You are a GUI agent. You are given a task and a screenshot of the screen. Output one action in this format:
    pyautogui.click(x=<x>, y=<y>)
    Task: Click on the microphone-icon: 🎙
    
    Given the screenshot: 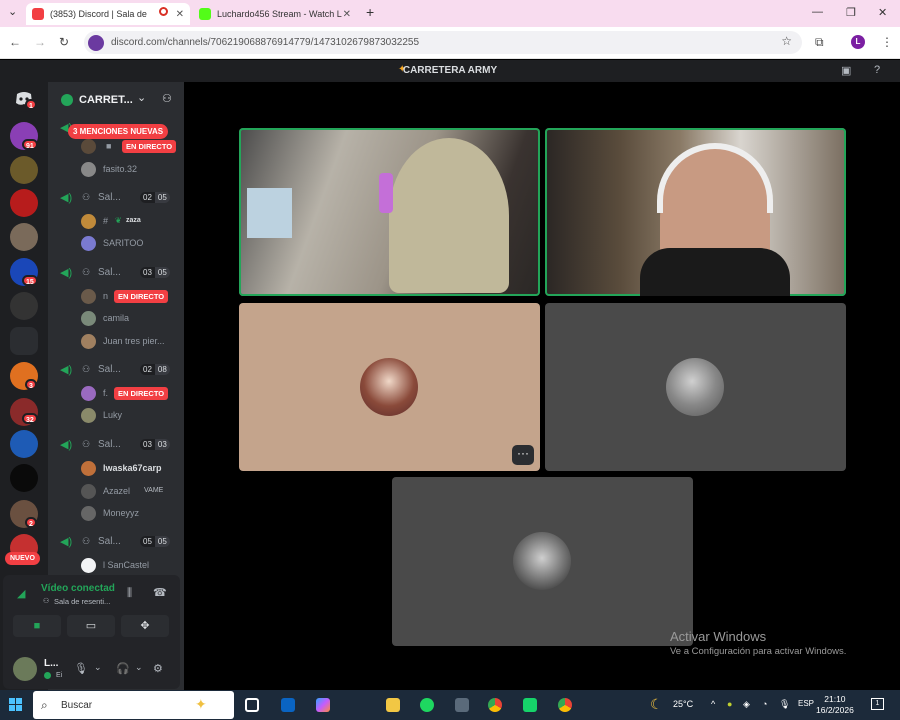 What is the action you would take?
    pyautogui.click(x=81, y=668)
    